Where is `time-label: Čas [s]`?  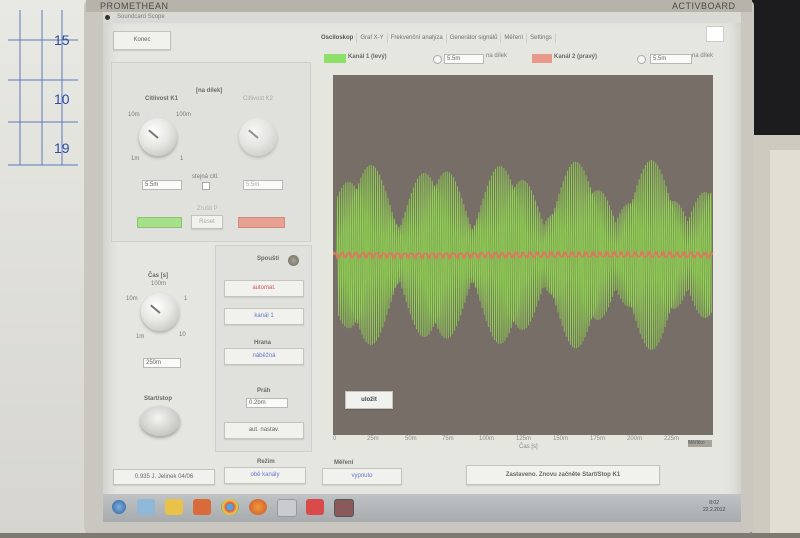
time-label: Čas [s] is located at coordinates (158, 276).